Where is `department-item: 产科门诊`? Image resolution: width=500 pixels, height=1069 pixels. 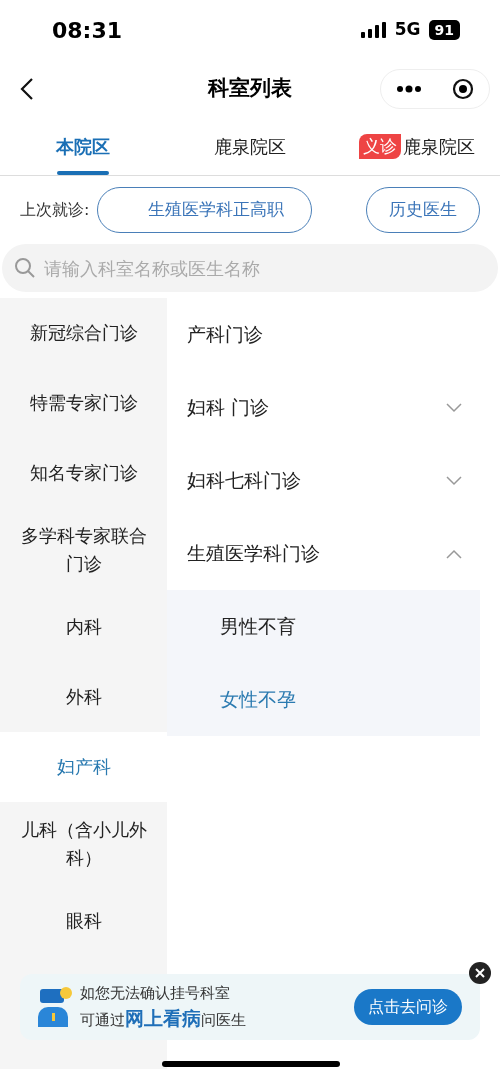 department-item: 产科门诊 is located at coordinates (333, 334).